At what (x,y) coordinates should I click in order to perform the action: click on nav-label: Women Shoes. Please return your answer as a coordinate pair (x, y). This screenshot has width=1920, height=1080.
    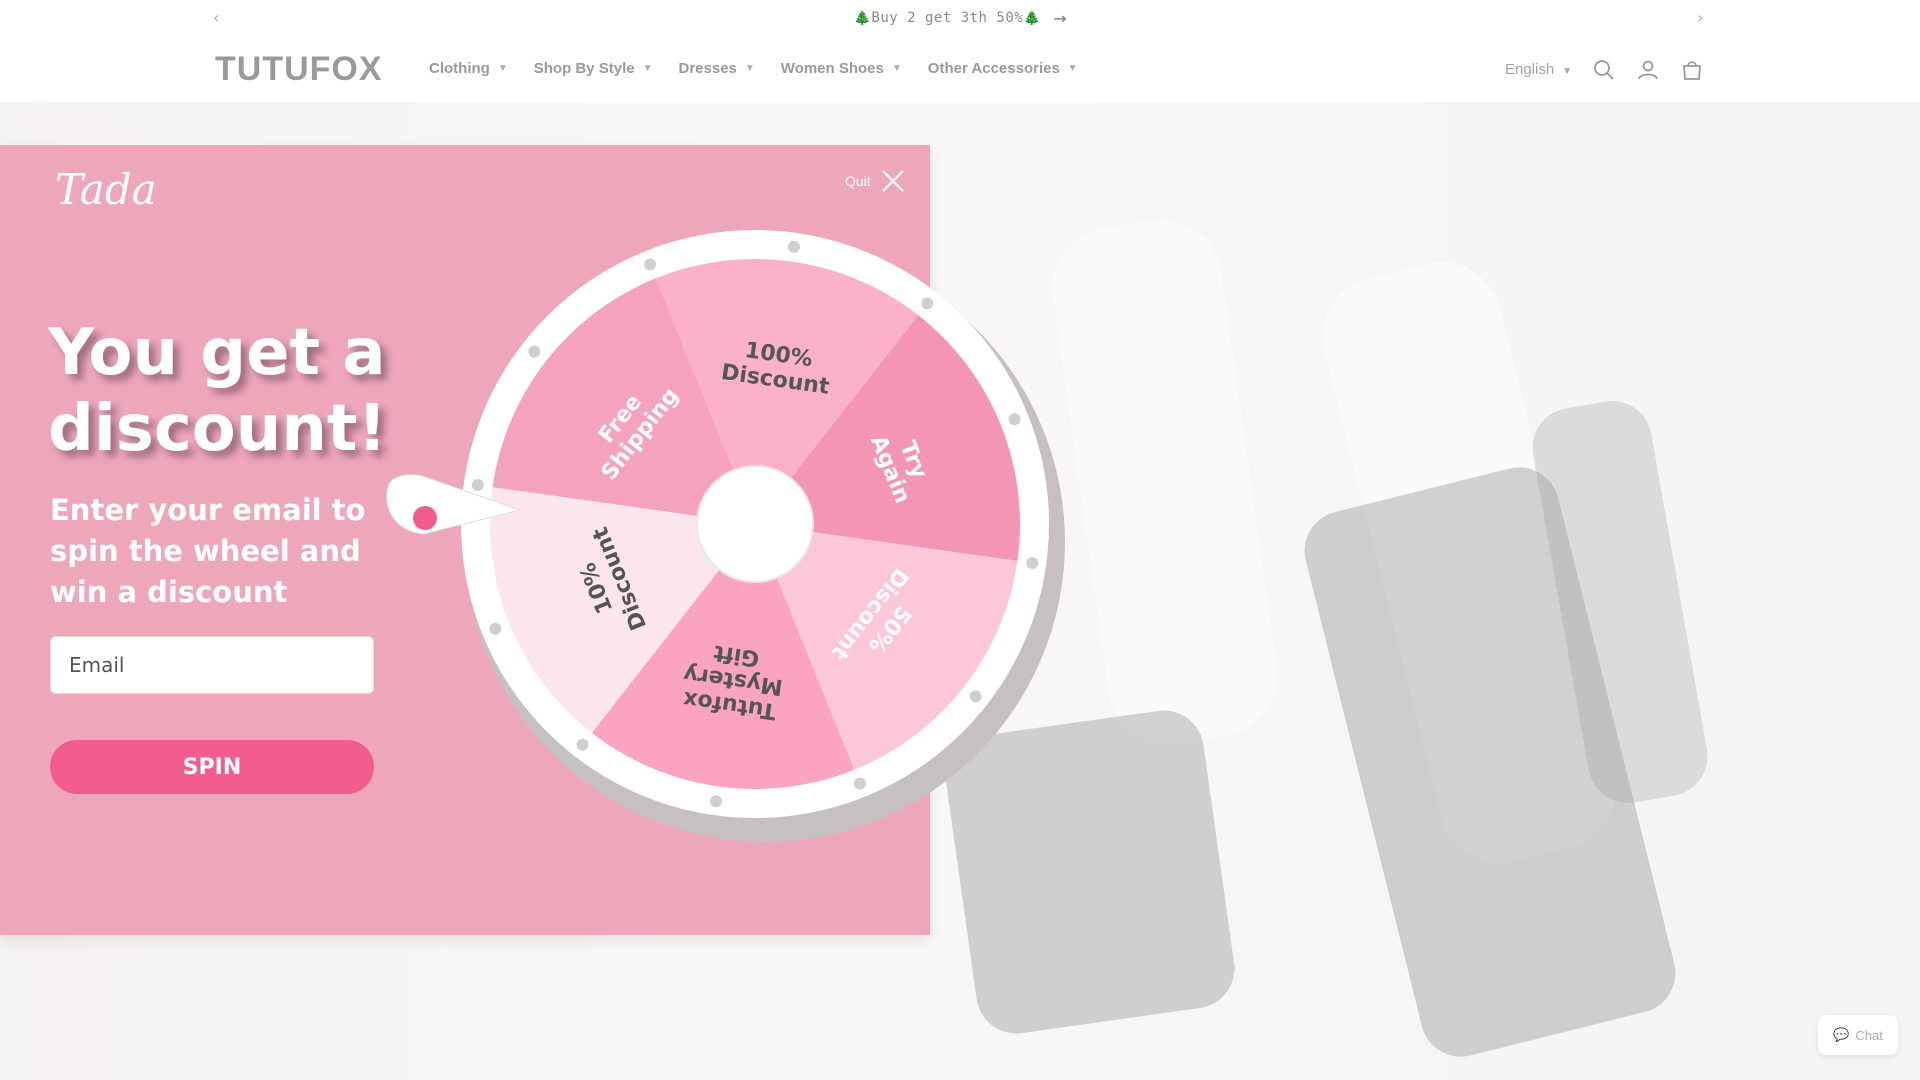
    Looking at the image, I should click on (832, 68).